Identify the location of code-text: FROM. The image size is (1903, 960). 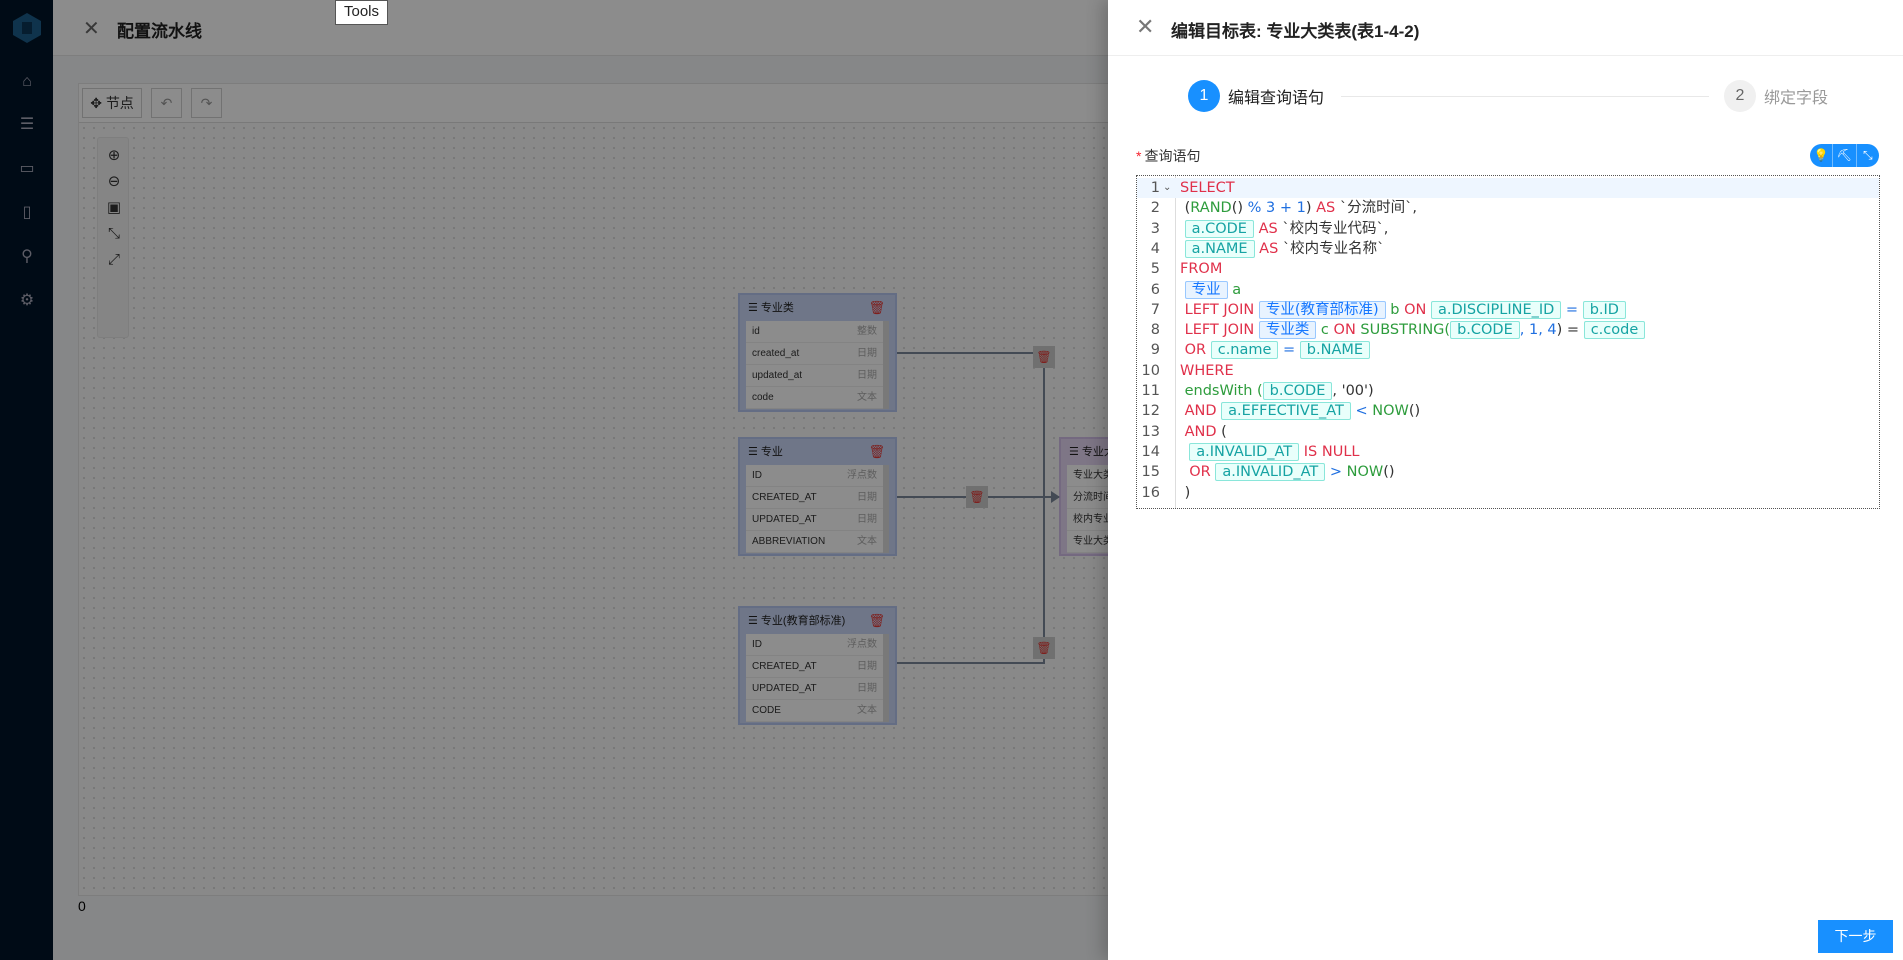
(1201, 269).